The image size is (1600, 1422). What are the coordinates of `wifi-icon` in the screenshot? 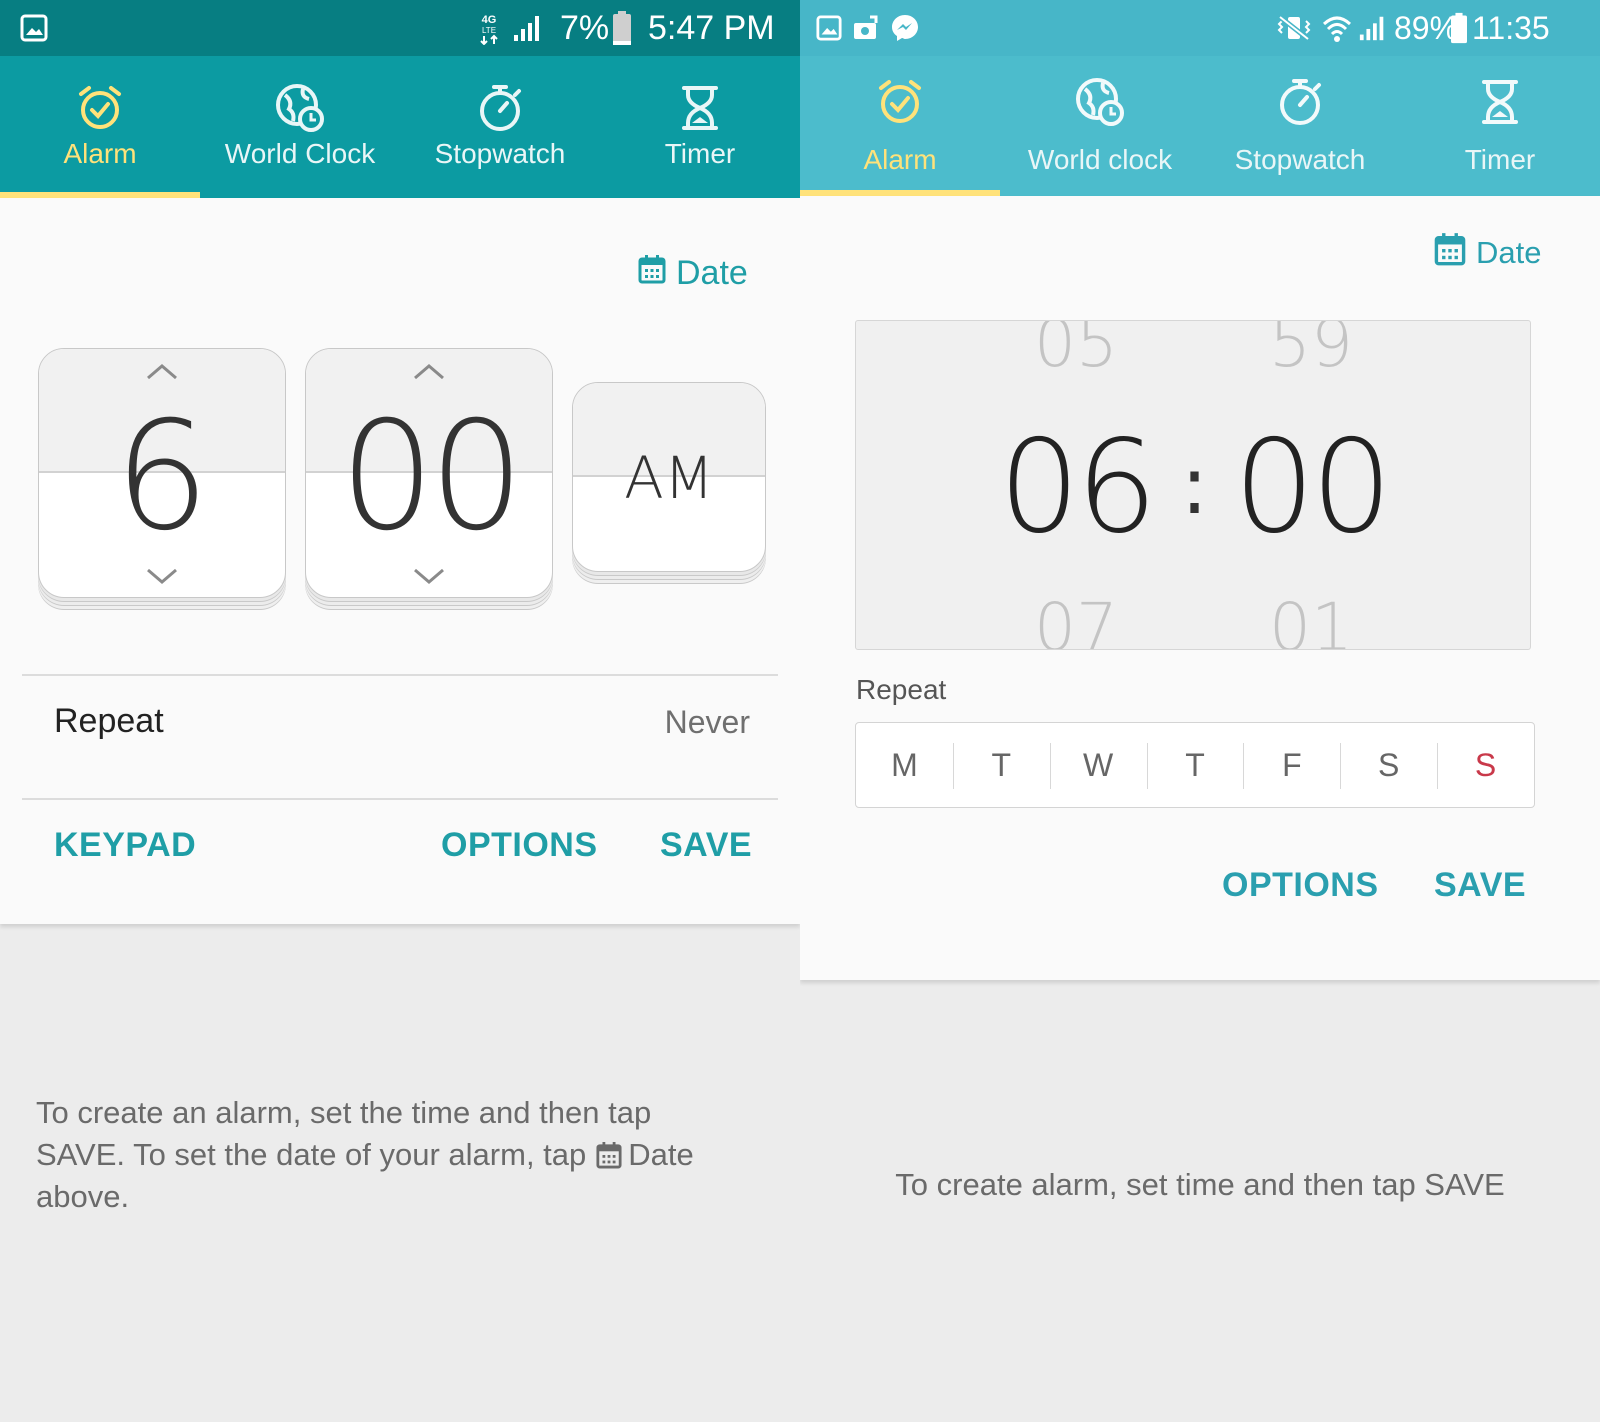 It's located at (1337, 28).